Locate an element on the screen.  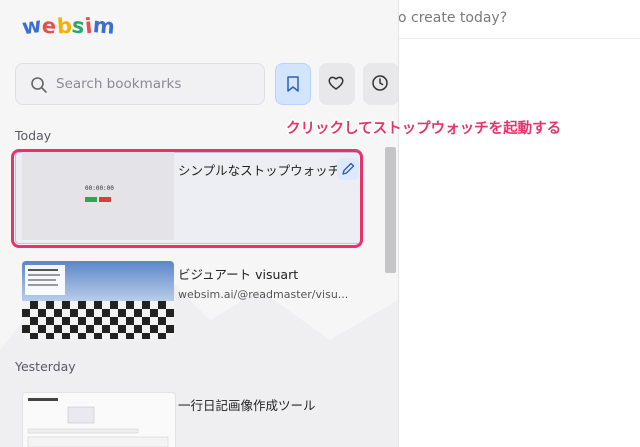
search-box is located at coordinates (140, 84).